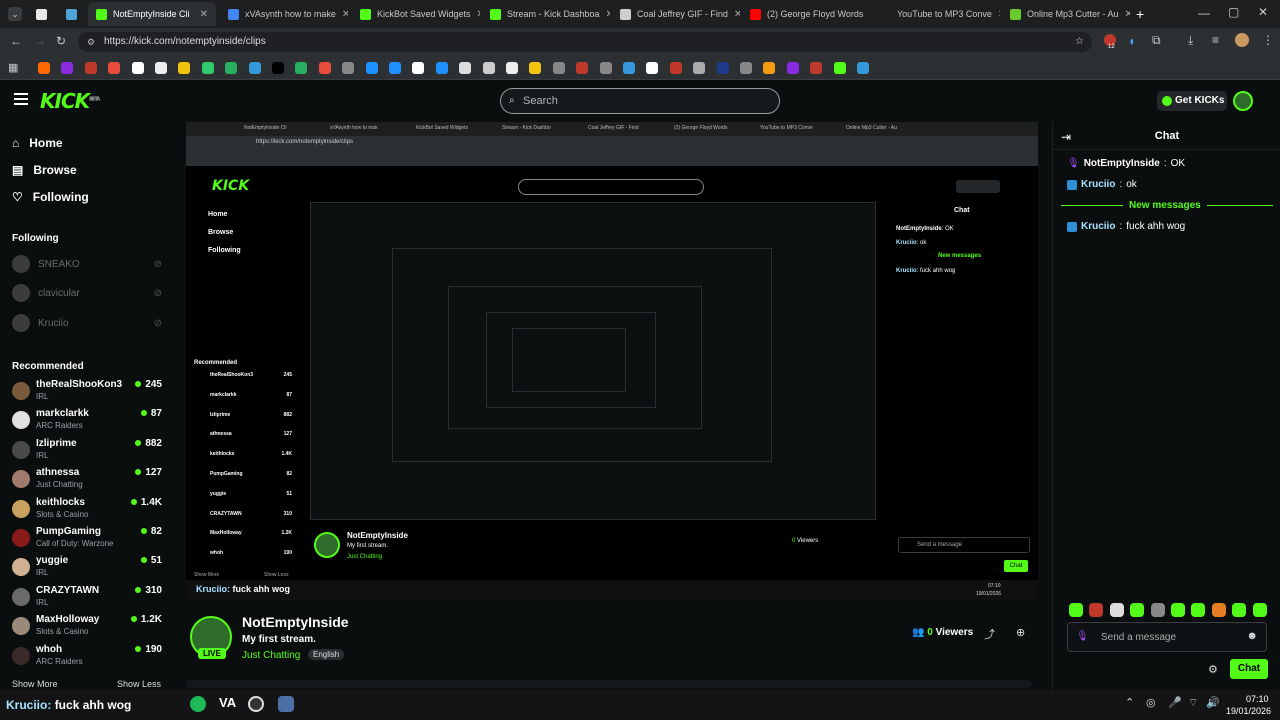 This screenshot has height=720, width=1280. Describe the element at coordinates (152, 14) in the screenshot. I see `browser-tab: NotEmptyInside Cli ✕` at that location.